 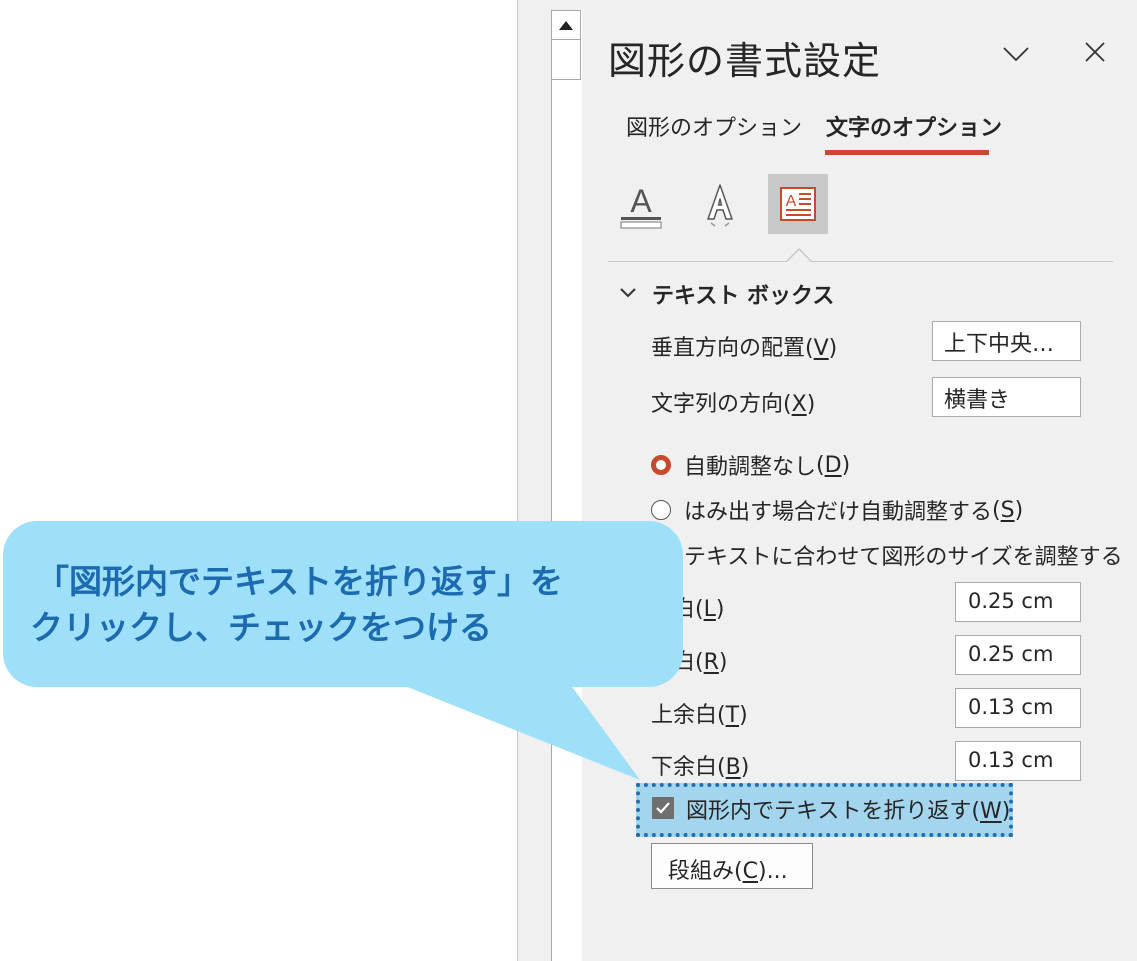 I want to click on callout-text-line2: クリックし、チェックをつける, so click(x=261, y=627).